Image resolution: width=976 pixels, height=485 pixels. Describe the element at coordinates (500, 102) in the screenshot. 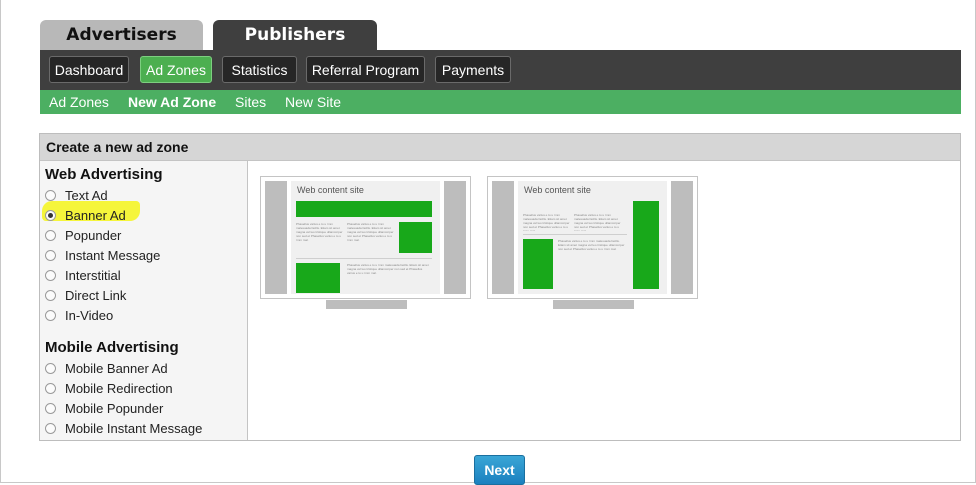

I see `sub-nav: Ad Zones New Ad Zone Sites New Site` at that location.